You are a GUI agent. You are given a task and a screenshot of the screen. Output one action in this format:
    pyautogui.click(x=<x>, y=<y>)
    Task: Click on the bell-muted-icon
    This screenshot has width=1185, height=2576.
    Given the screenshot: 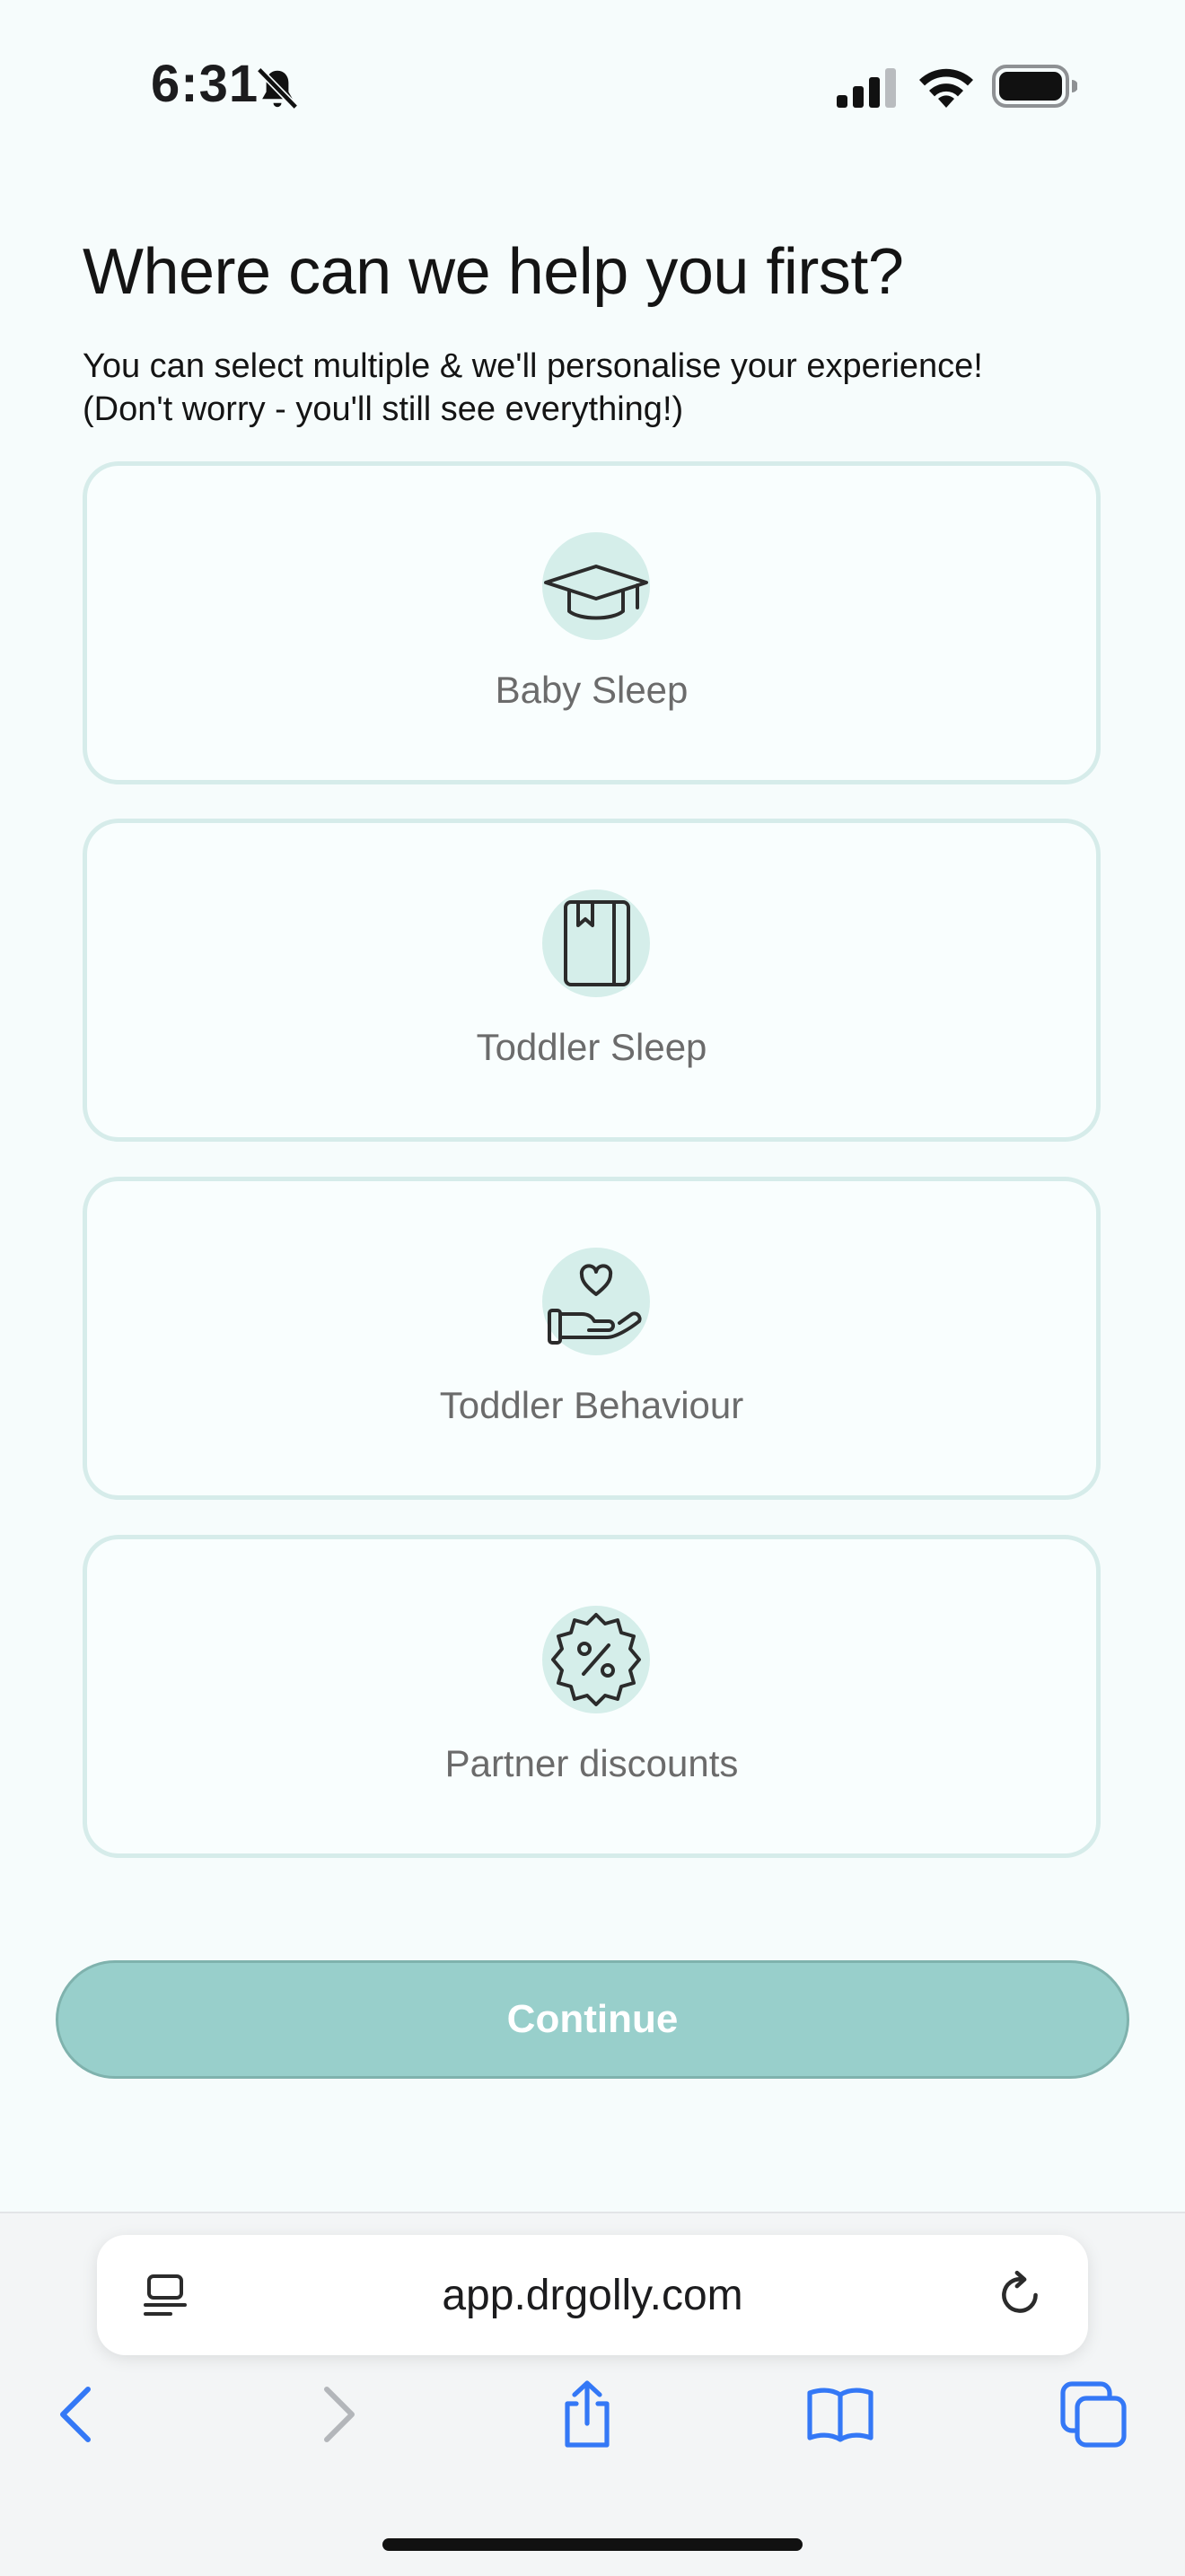 What is the action you would take?
    pyautogui.click(x=277, y=88)
    